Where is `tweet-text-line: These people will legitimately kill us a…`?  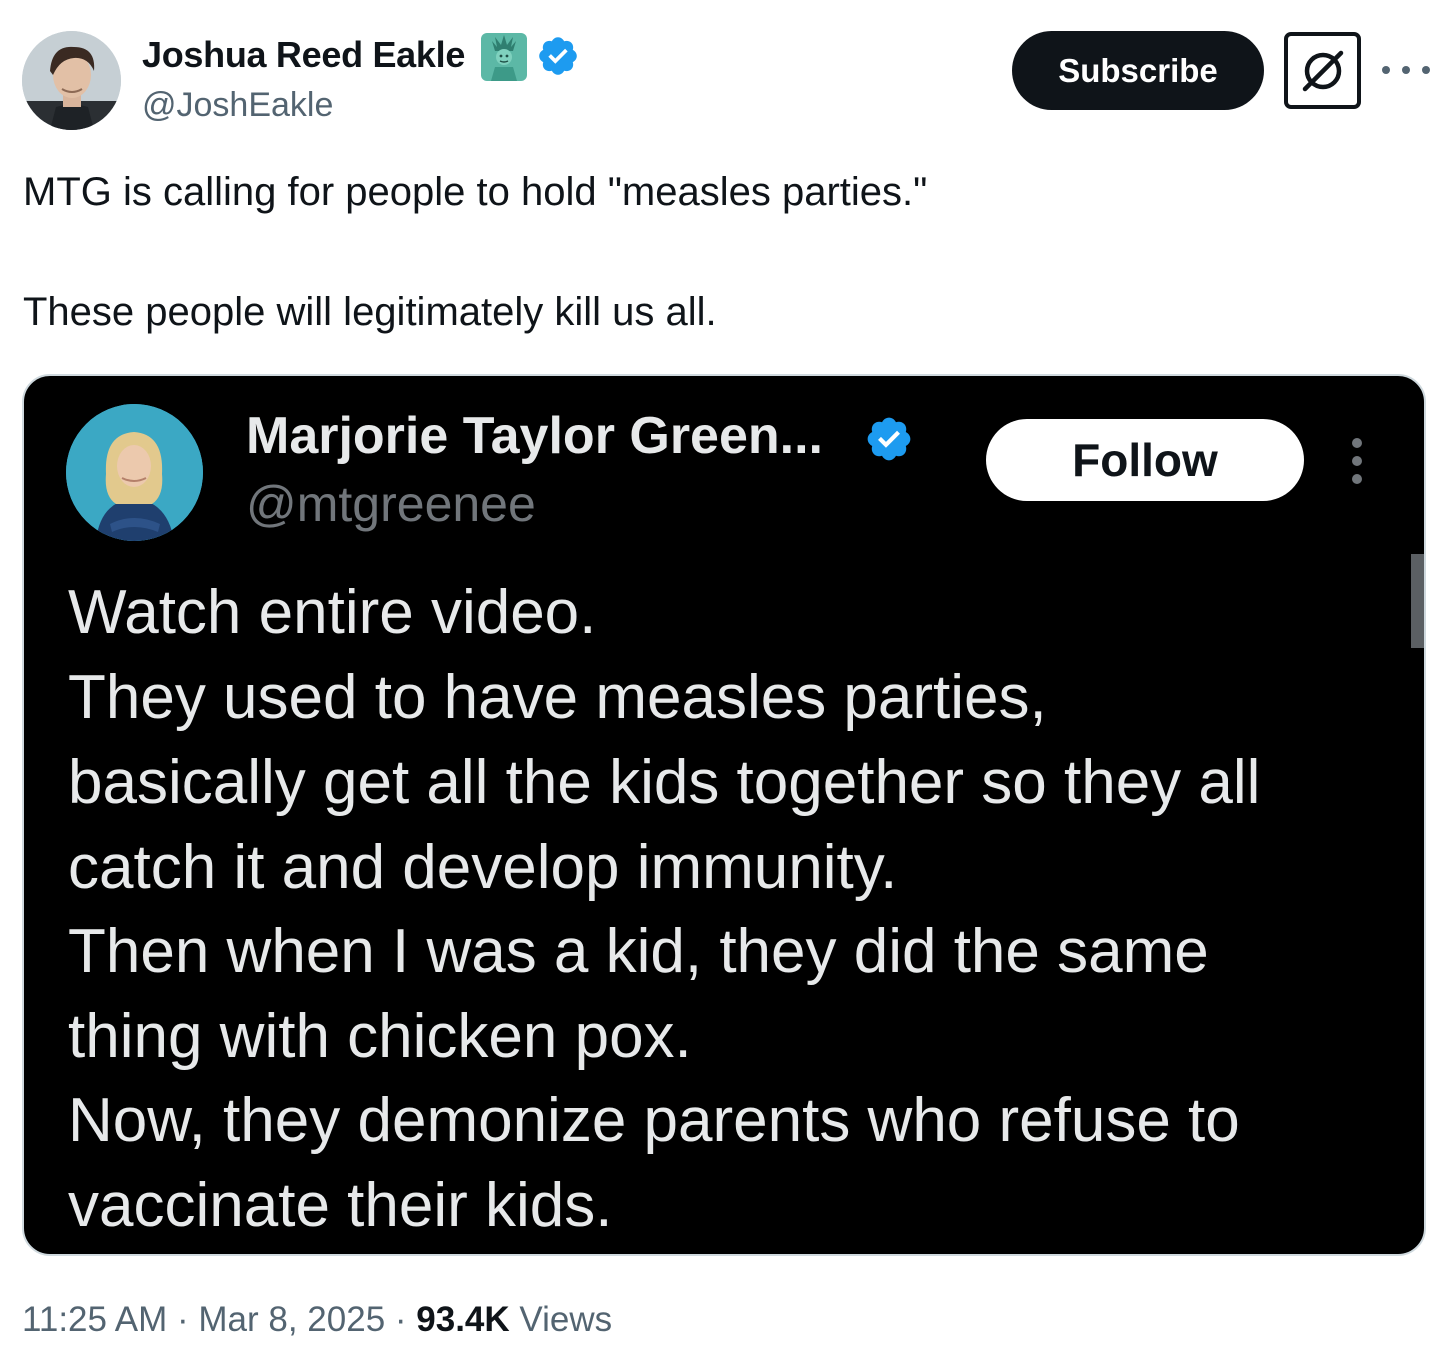 tweet-text-line: These people will legitimately kill us a… is located at coordinates (370, 312).